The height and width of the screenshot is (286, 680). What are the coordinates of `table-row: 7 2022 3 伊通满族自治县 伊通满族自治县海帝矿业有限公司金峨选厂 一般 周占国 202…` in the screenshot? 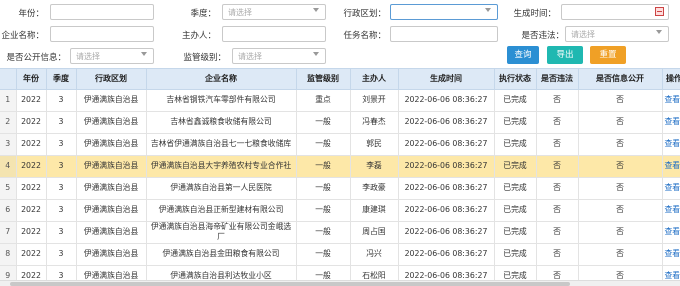 It's located at (340, 232).